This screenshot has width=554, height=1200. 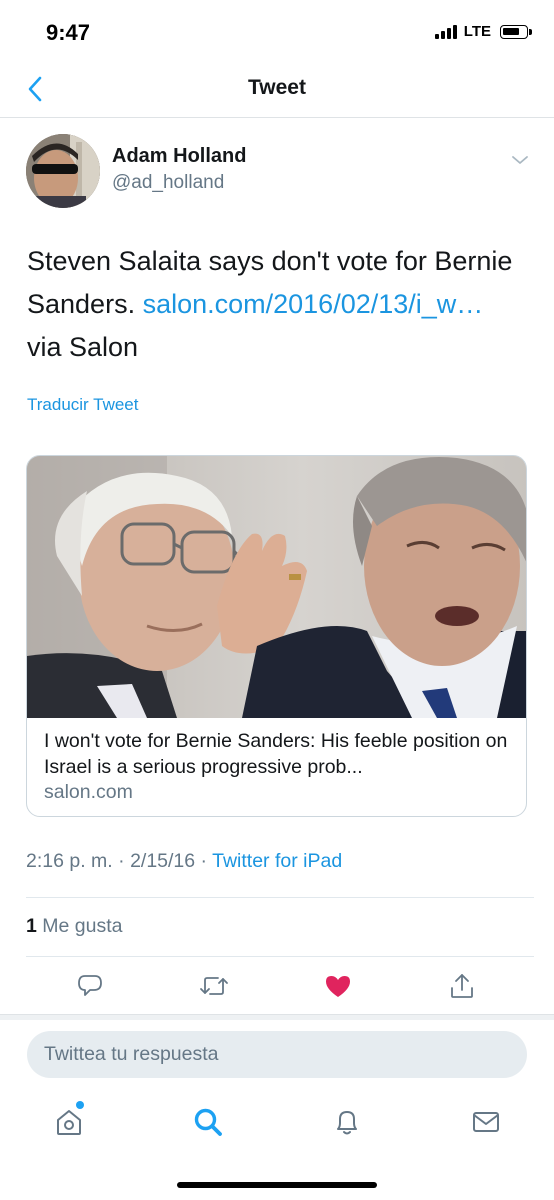 I want to click on chevron-down-icon, so click(x=520, y=160).